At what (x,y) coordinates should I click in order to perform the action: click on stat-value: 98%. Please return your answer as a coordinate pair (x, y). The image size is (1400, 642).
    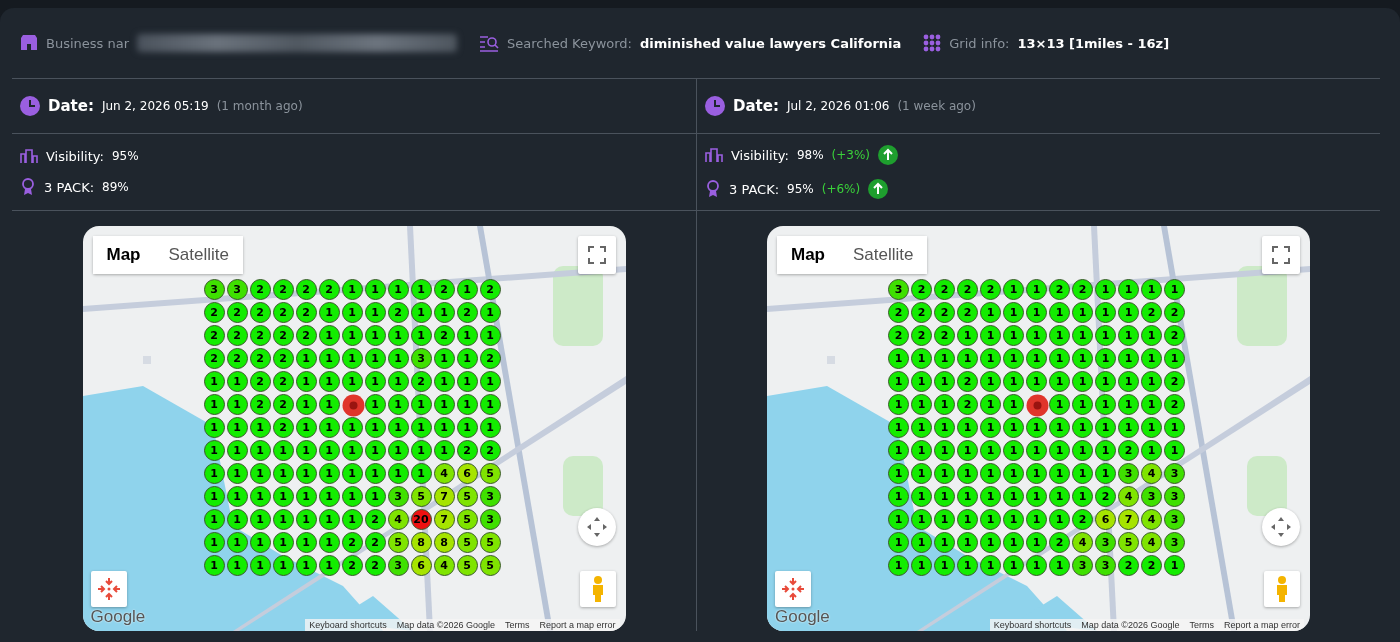
    Looking at the image, I should click on (810, 155).